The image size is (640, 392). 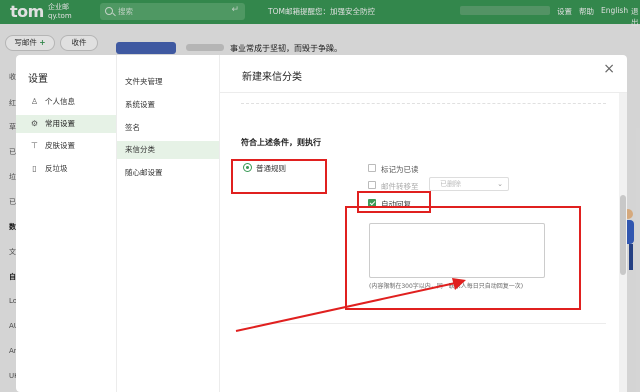 I want to click on folder-select-value: 已删除, so click(x=450, y=184).